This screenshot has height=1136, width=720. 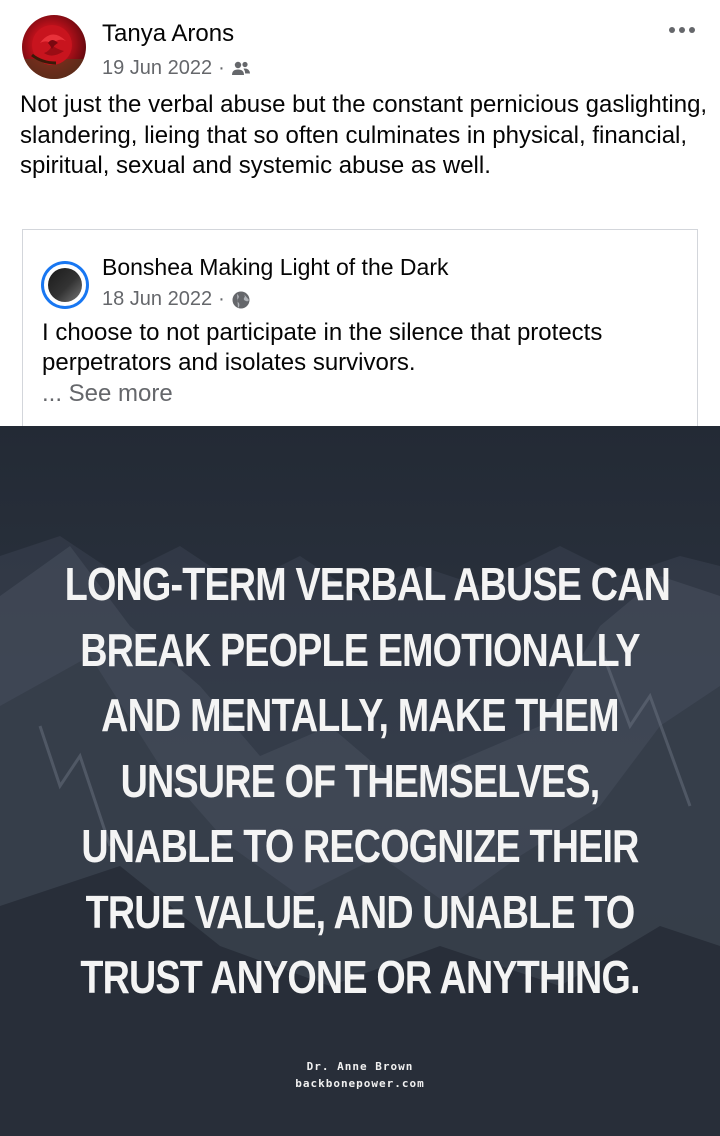 I want to click on quote-line: TRUE VALUE, AND UNABLE TO, so click(x=360, y=911).